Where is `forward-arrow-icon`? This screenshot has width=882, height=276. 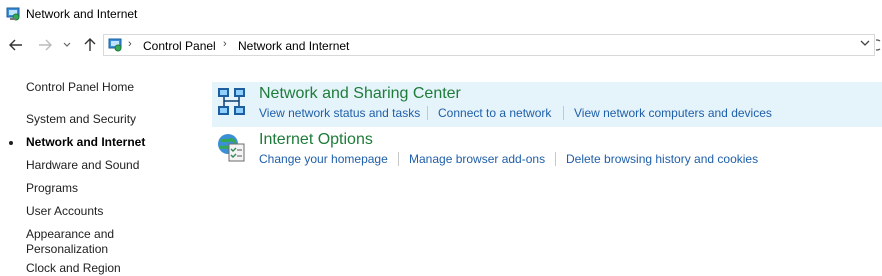
forward-arrow-icon is located at coordinates (45, 45).